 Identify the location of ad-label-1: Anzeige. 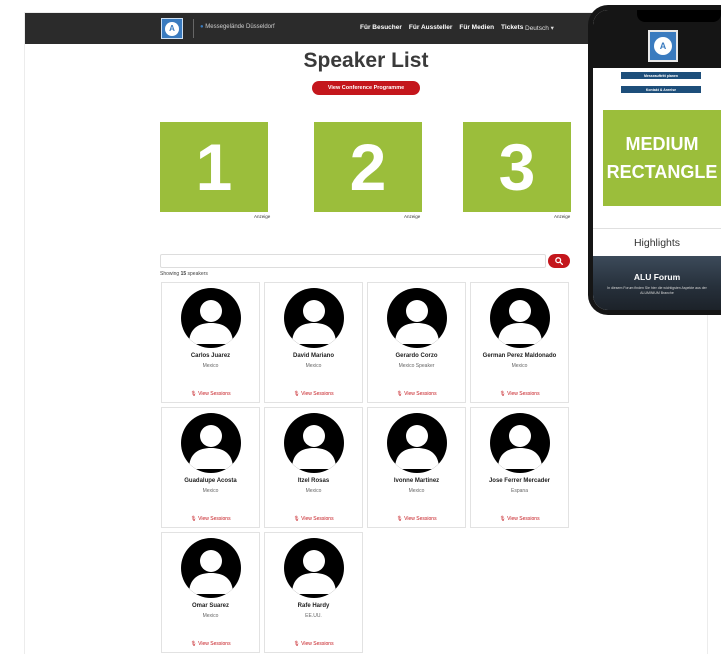
(262, 216).